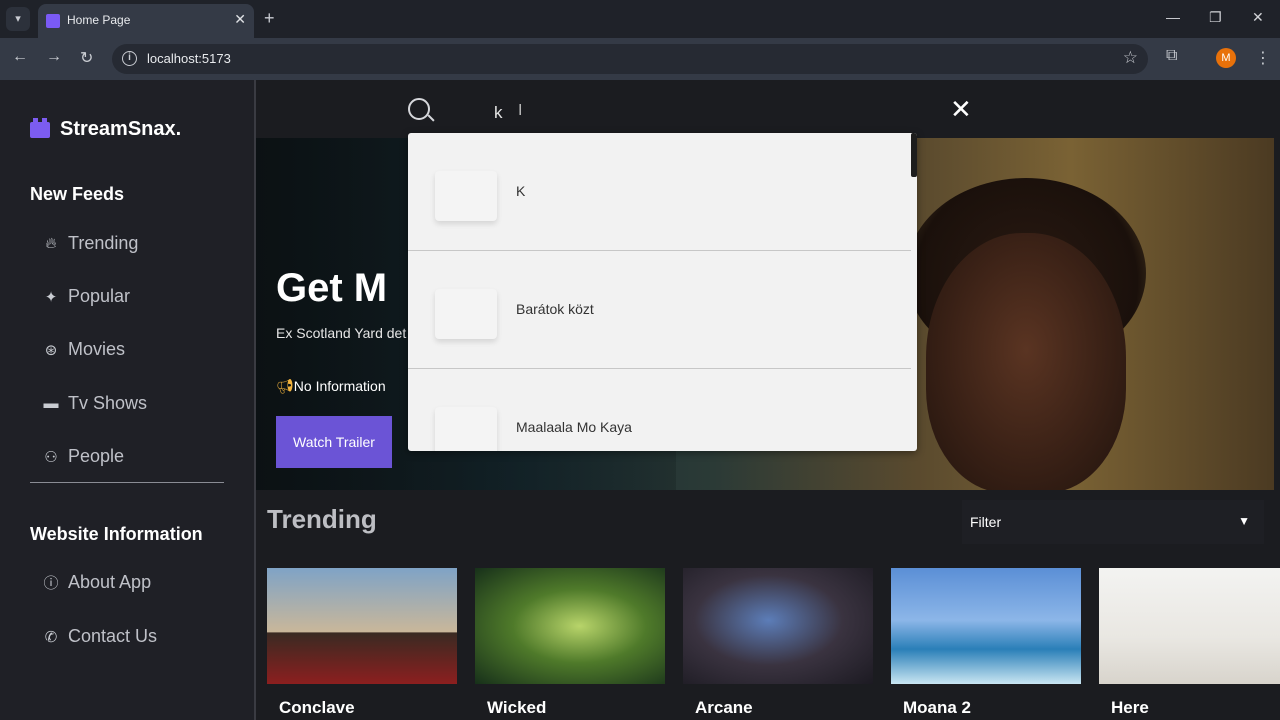 This screenshot has width=1280, height=720. I want to click on sidebar-item-trending: 🔥︎ Trending, so click(89, 243).